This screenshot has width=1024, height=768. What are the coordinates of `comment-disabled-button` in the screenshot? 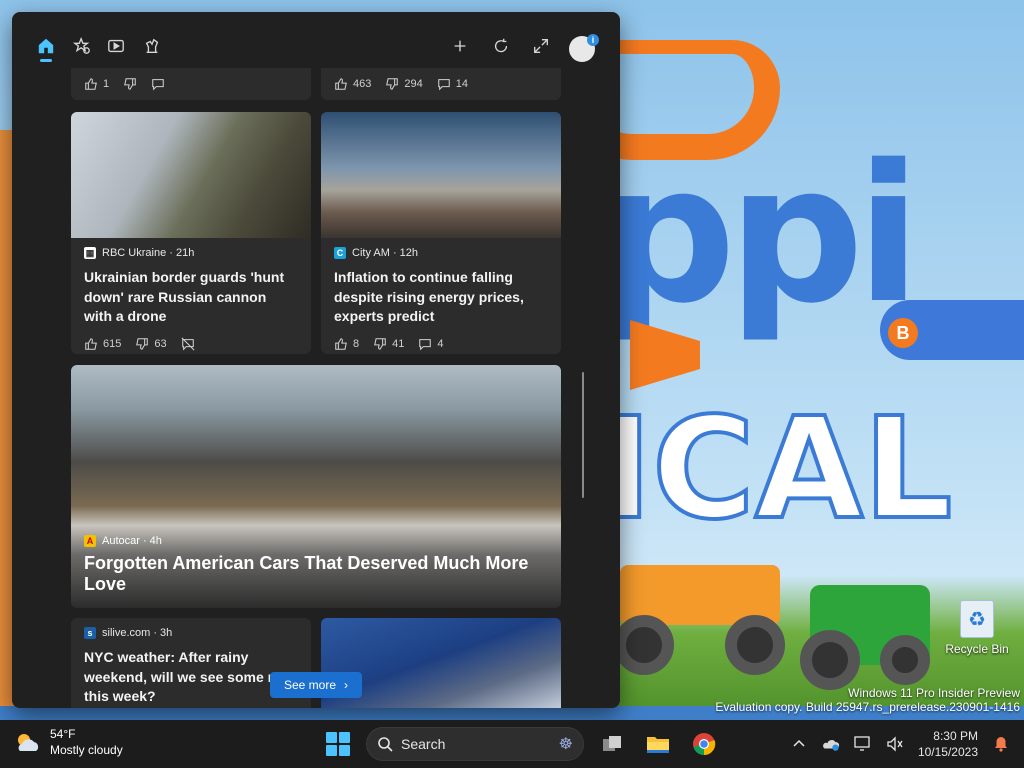 It's located at (188, 344).